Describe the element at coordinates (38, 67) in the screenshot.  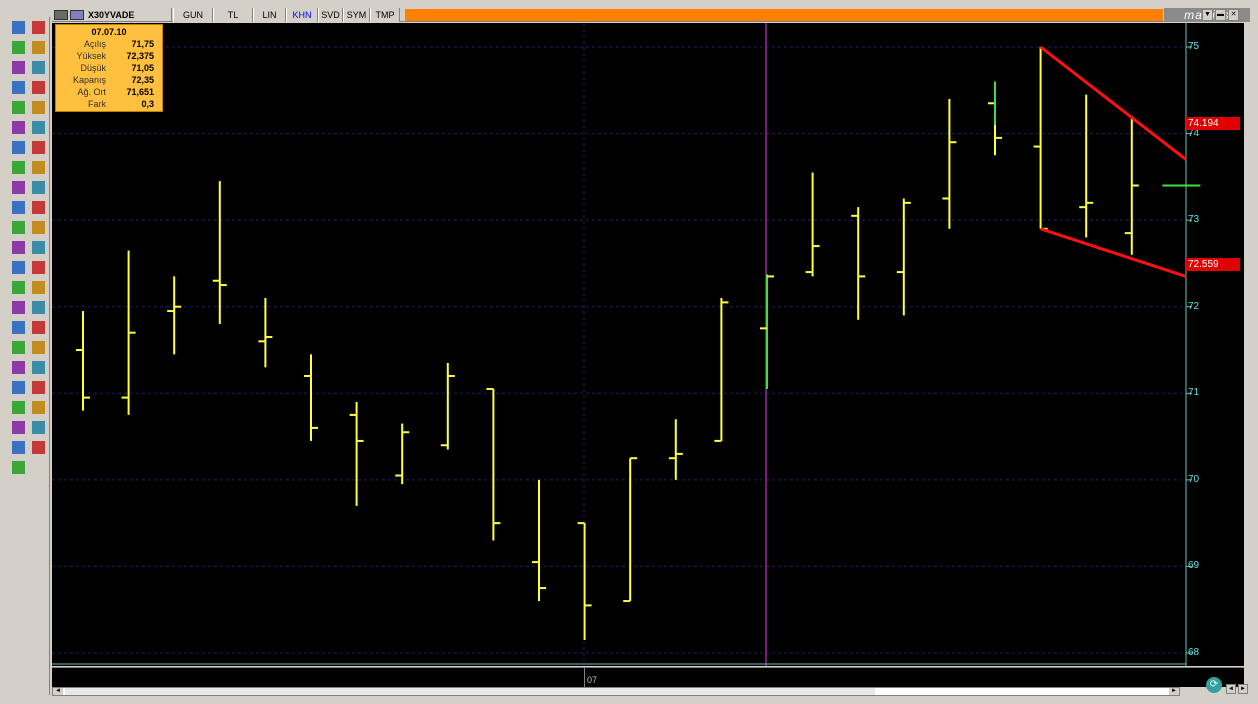
I see `trendline-alt-icon` at that location.